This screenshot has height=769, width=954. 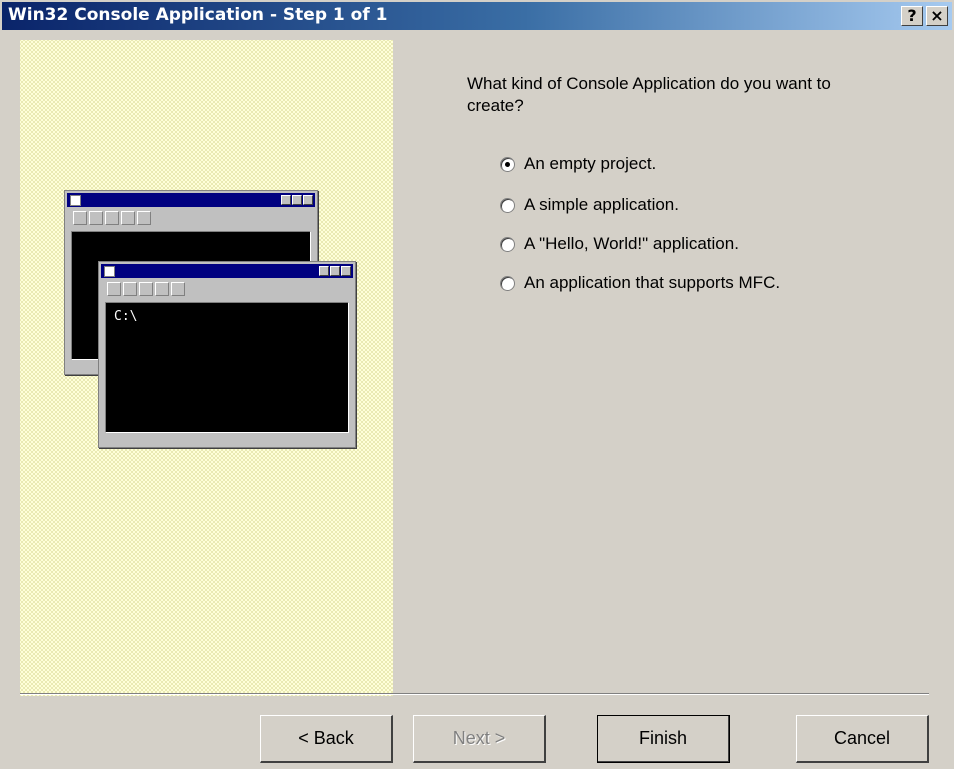 I want to click on option-label: A simple application., so click(x=601, y=205).